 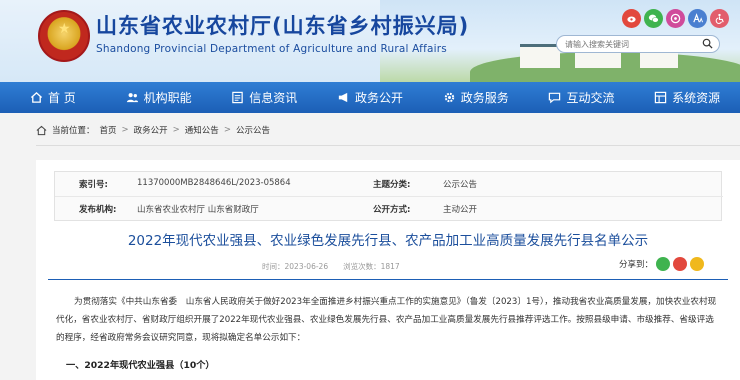 I want to click on breadcrumb-item-gov-affairs: 政务公开, so click(x=151, y=130).